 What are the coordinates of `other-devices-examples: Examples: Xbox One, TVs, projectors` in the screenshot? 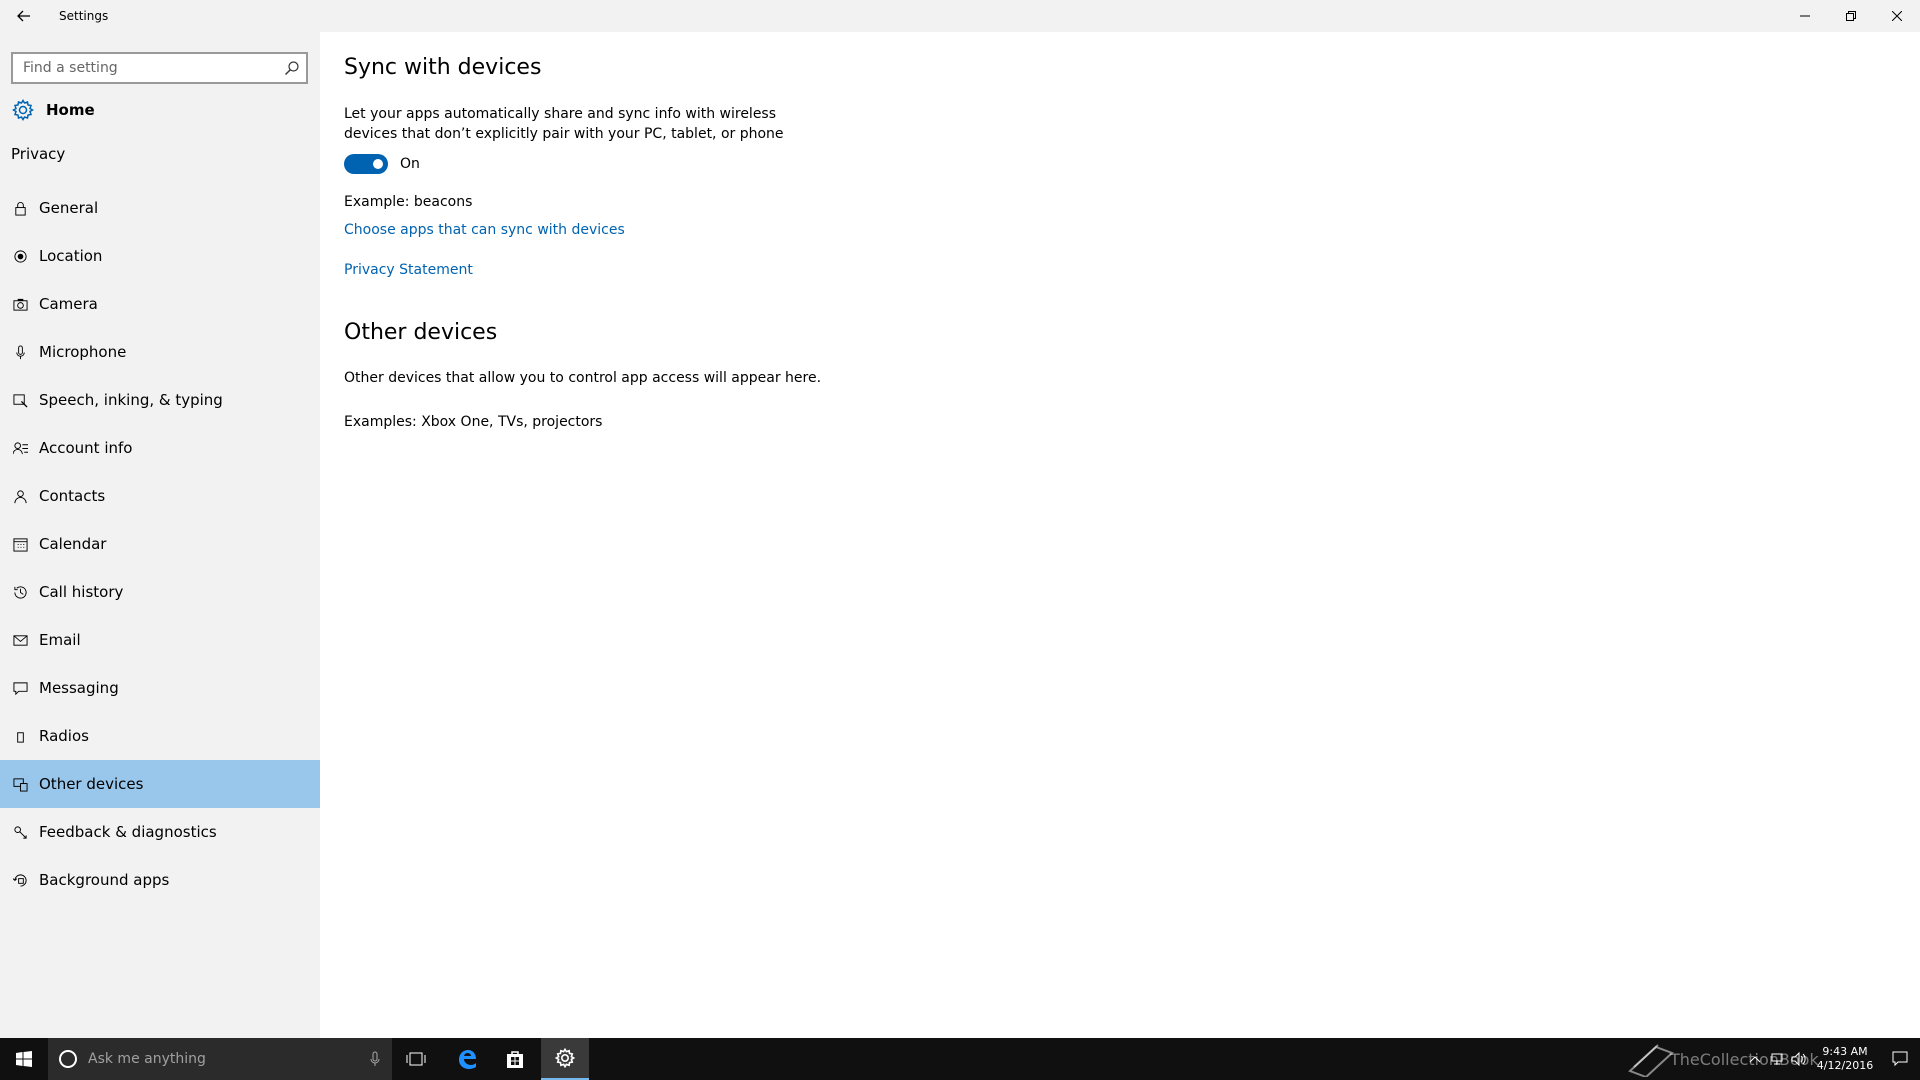 It's located at (473, 422).